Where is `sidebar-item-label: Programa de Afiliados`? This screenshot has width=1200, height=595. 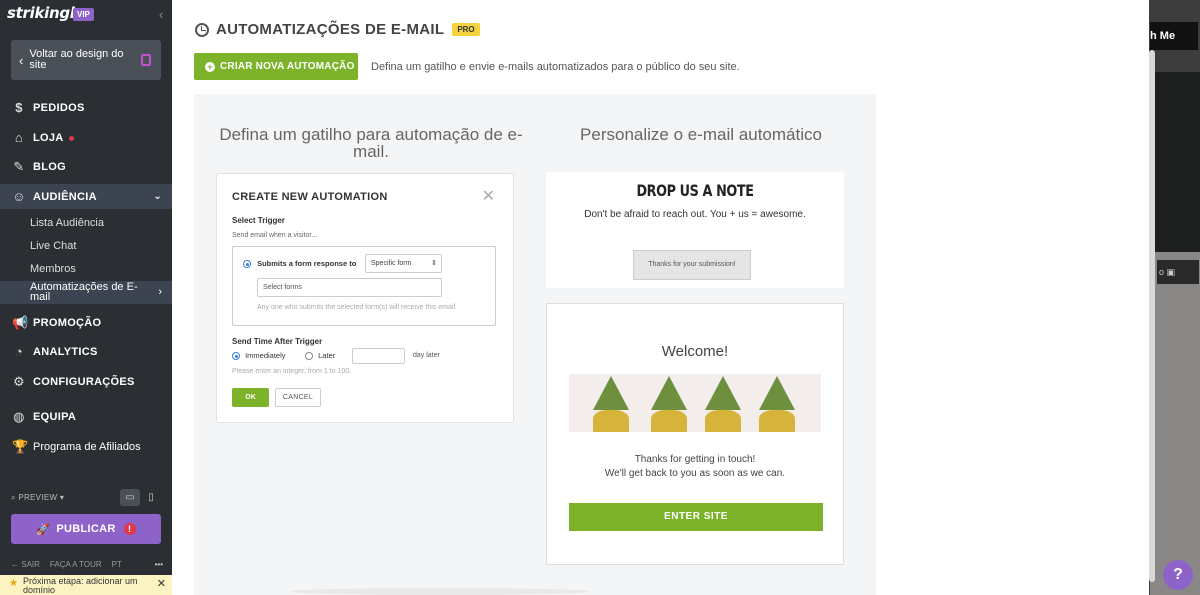 sidebar-item-label: Programa de Afiliados is located at coordinates (87, 447).